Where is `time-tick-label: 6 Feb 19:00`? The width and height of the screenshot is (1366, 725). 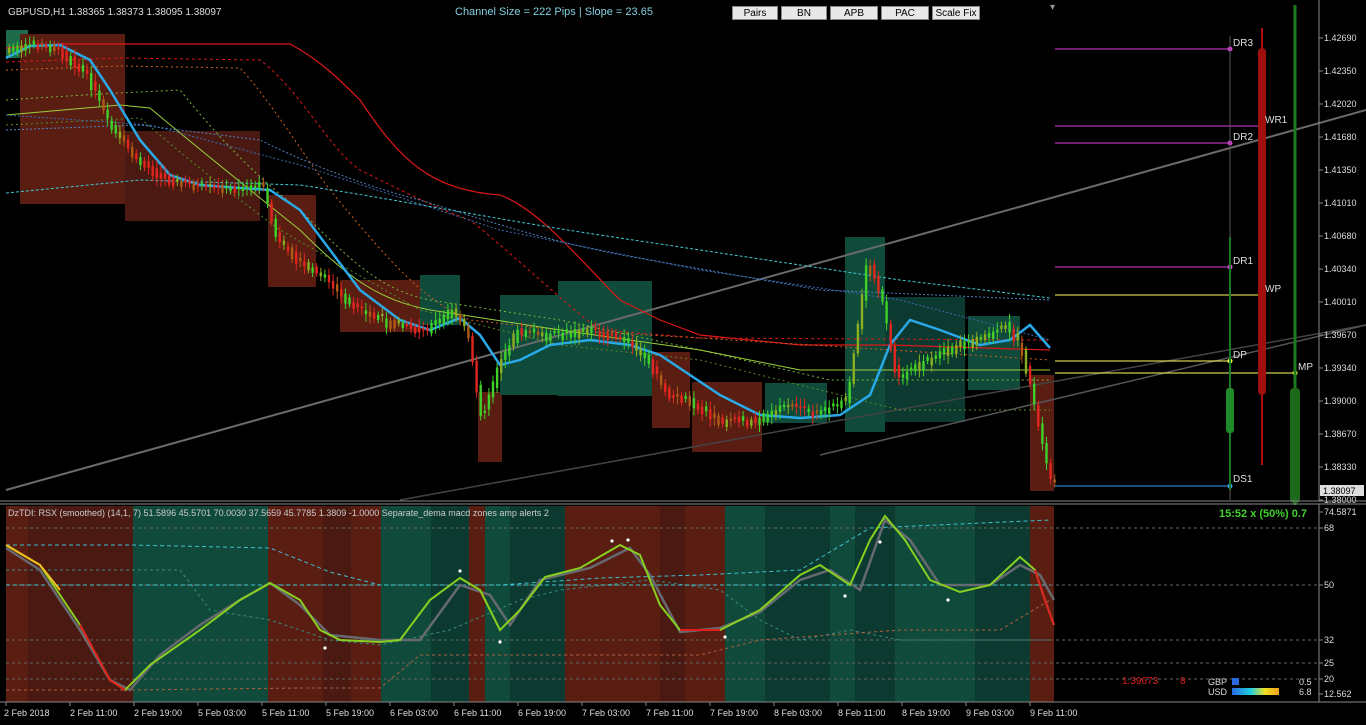 time-tick-label: 6 Feb 19:00 is located at coordinates (542, 713).